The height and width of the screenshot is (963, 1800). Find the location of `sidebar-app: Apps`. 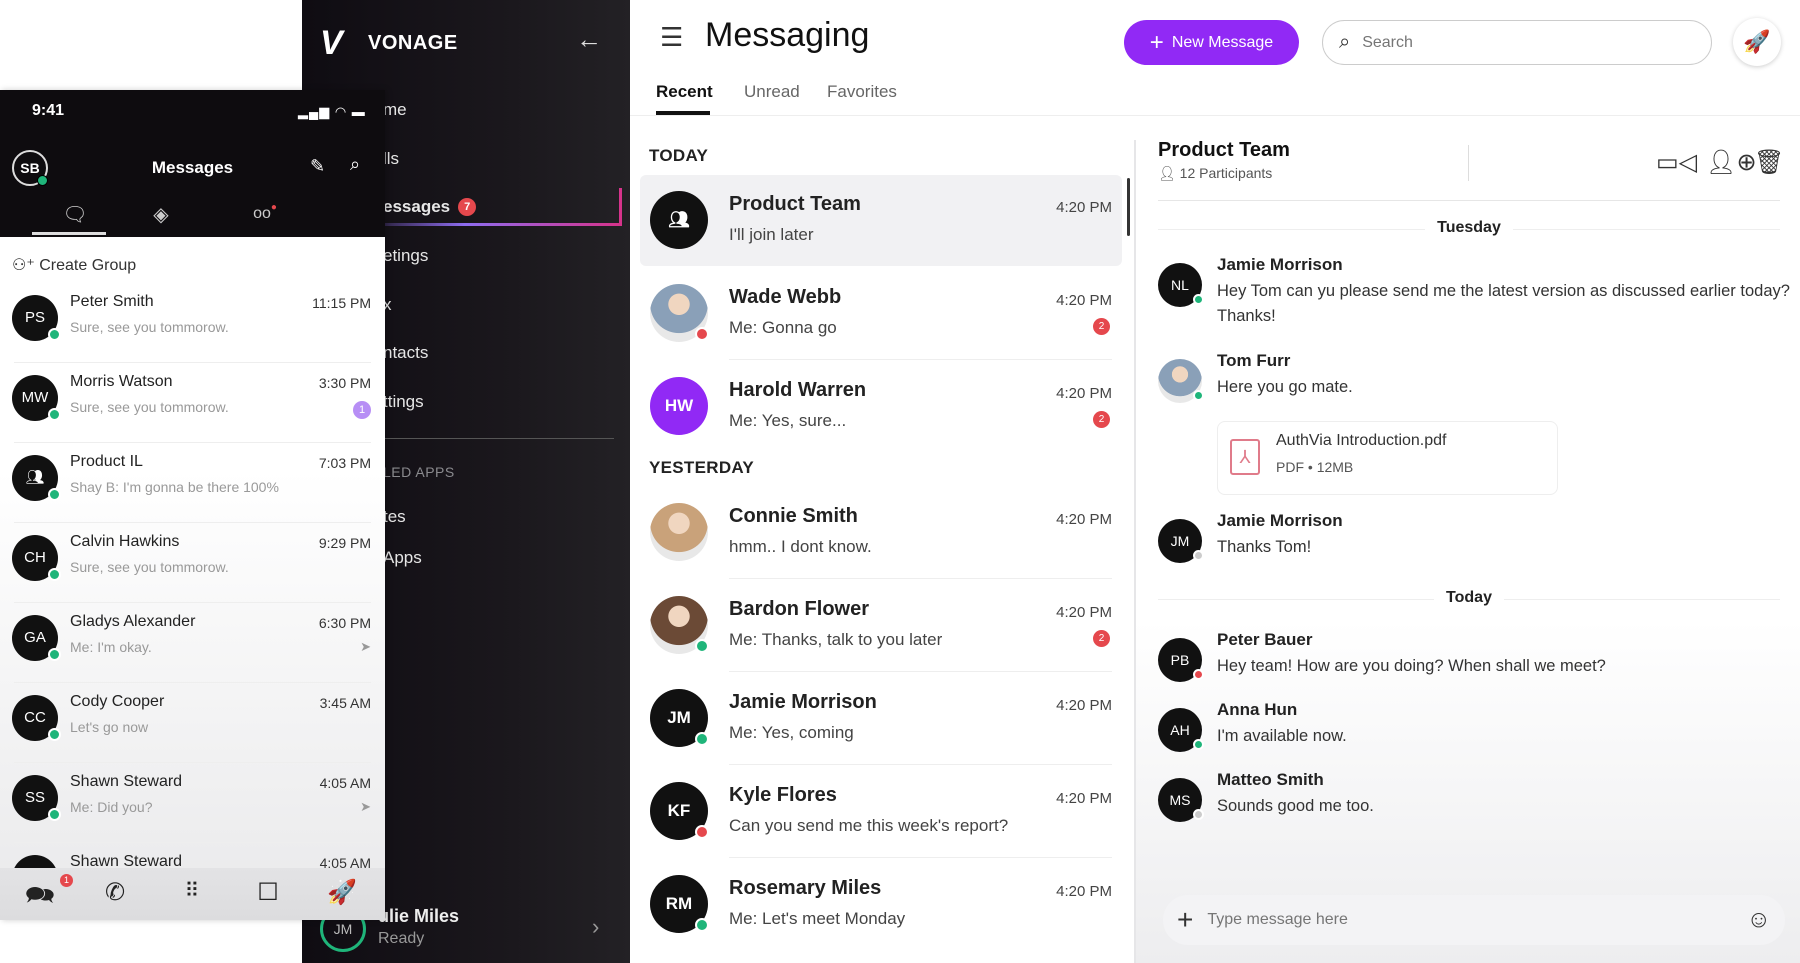

sidebar-app: Apps is located at coordinates (402, 558).